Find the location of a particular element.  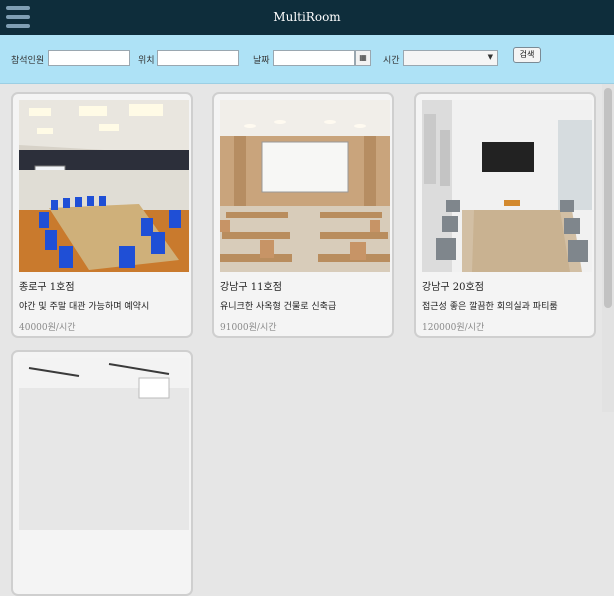

date-input is located at coordinates (314, 58).